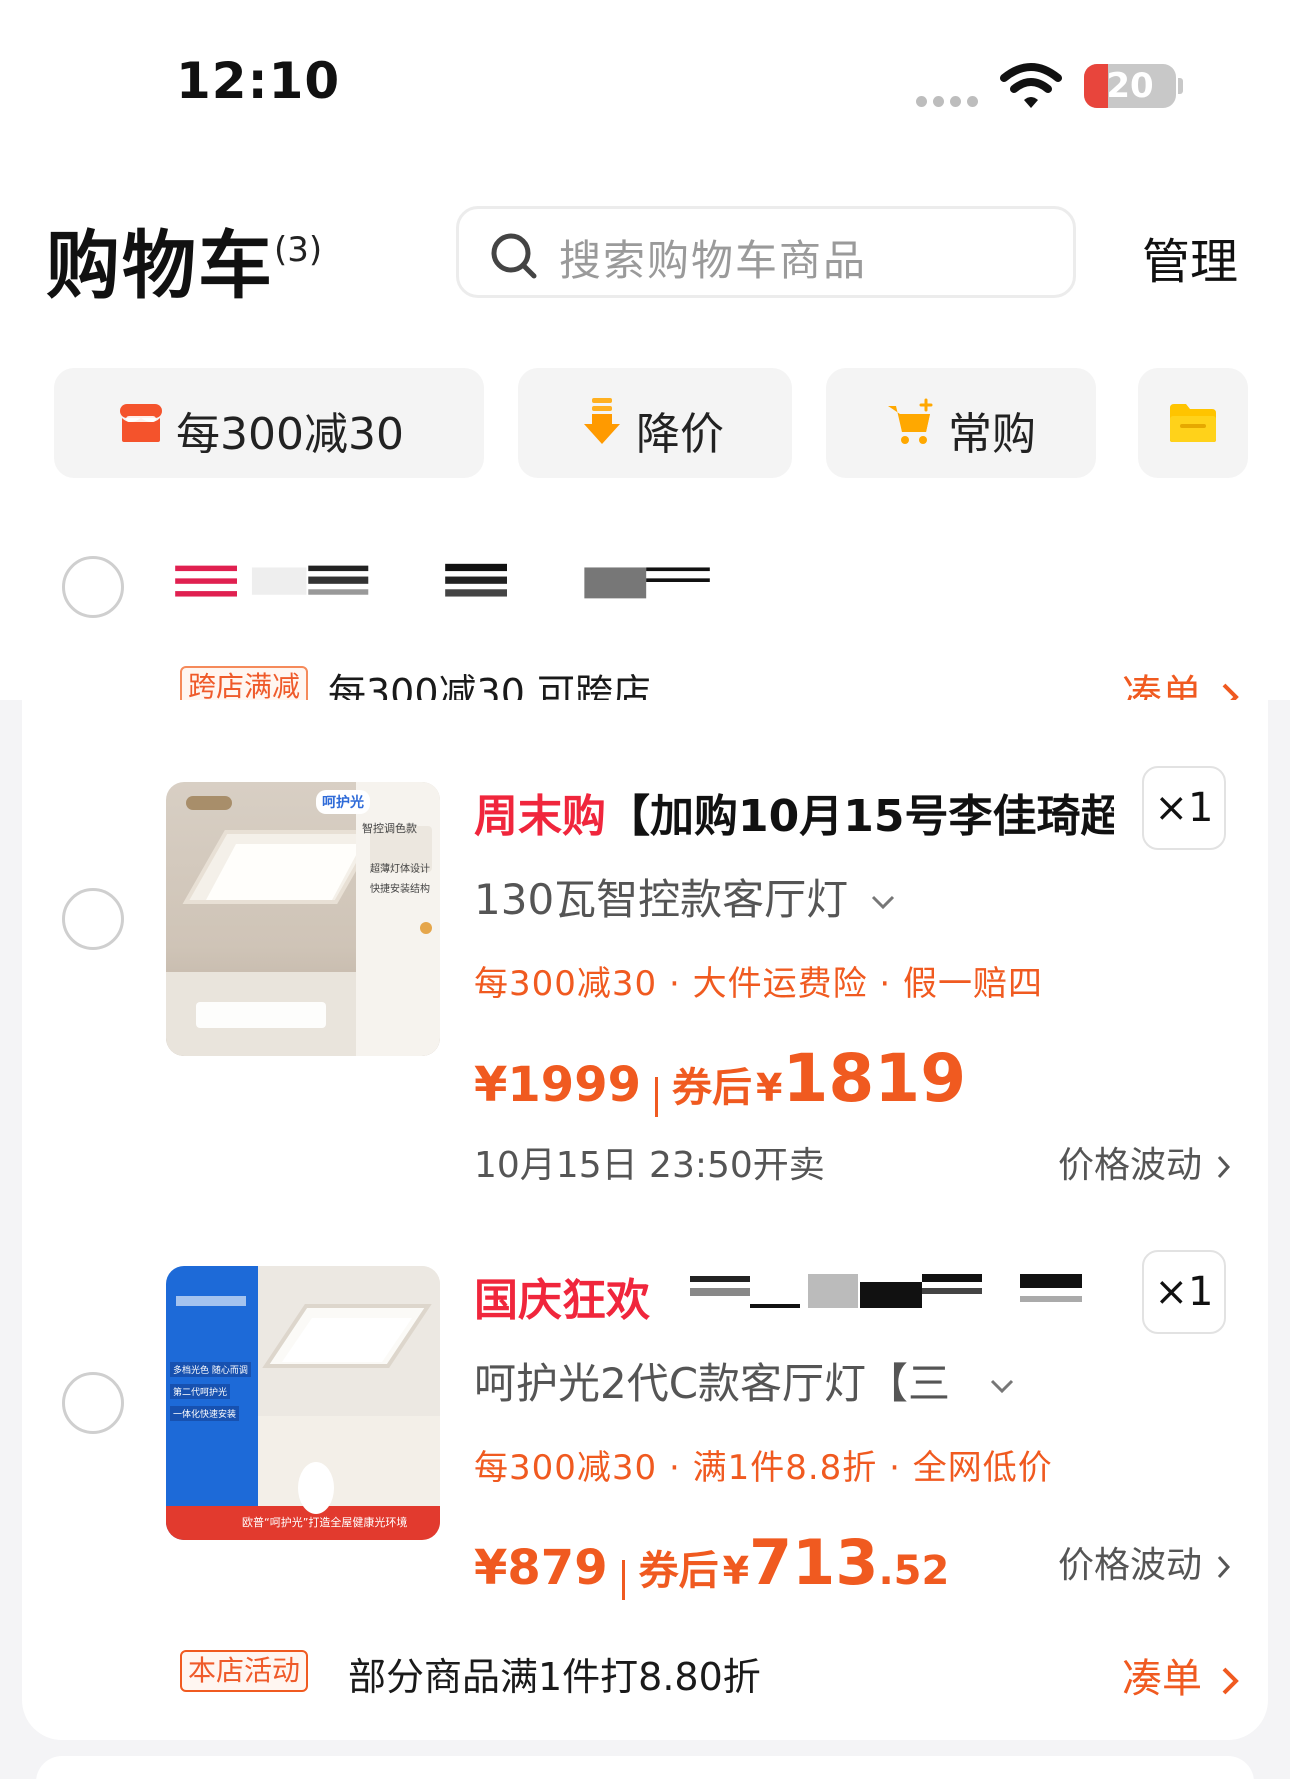  I want to click on status-time: 12:10, so click(258, 81).